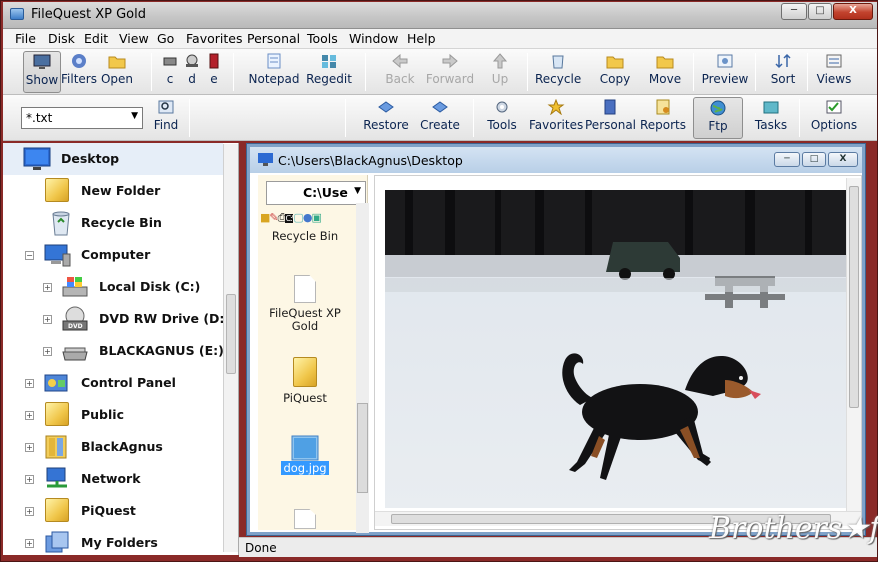 The height and width of the screenshot is (562, 878). I want to click on tools-button: Tools, so click(502, 118).